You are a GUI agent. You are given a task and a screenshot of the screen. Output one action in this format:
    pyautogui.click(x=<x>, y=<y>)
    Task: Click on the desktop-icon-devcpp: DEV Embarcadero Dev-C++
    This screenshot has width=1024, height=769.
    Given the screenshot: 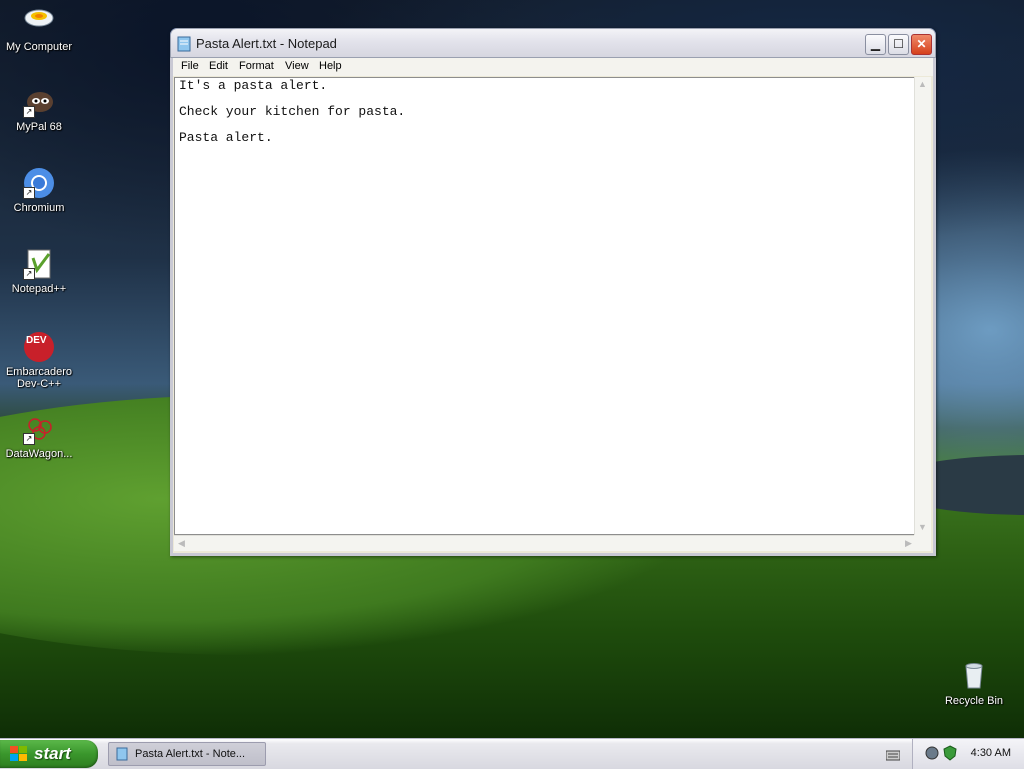 What is the action you would take?
    pyautogui.click(x=39, y=360)
    